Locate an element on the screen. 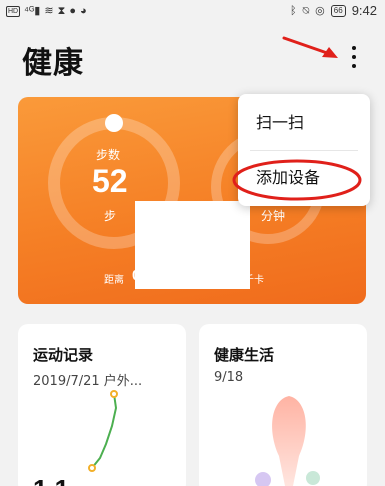 The width and height of the screenshot is (385, 486). vpn-icon: ● is located at coordinates (72, 11).